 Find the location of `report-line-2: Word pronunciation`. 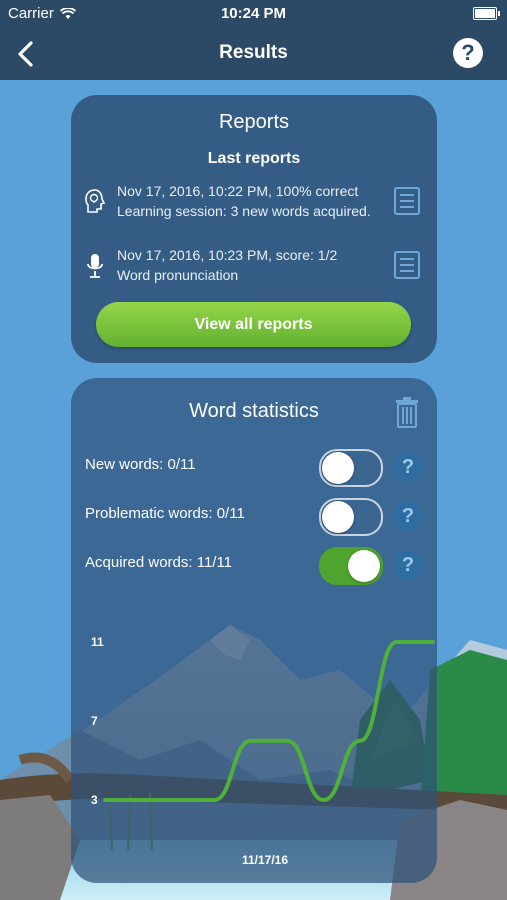

report-line-2: Word pronunciation is located at coordinates (178, 275).